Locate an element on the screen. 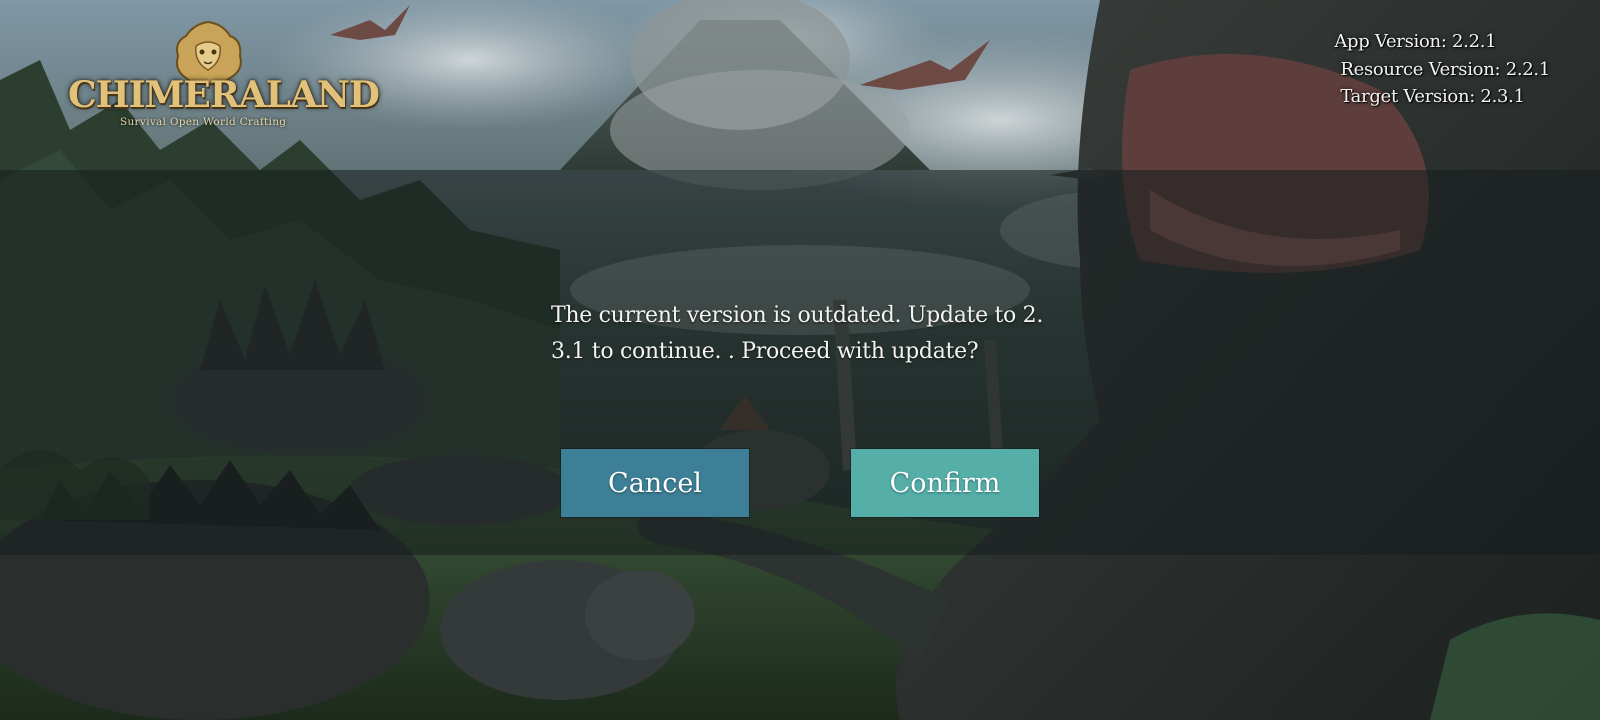 This screenshot has width=1600, height=720. logo-title: CHIMERALAND is located at coordinates (224, 95).